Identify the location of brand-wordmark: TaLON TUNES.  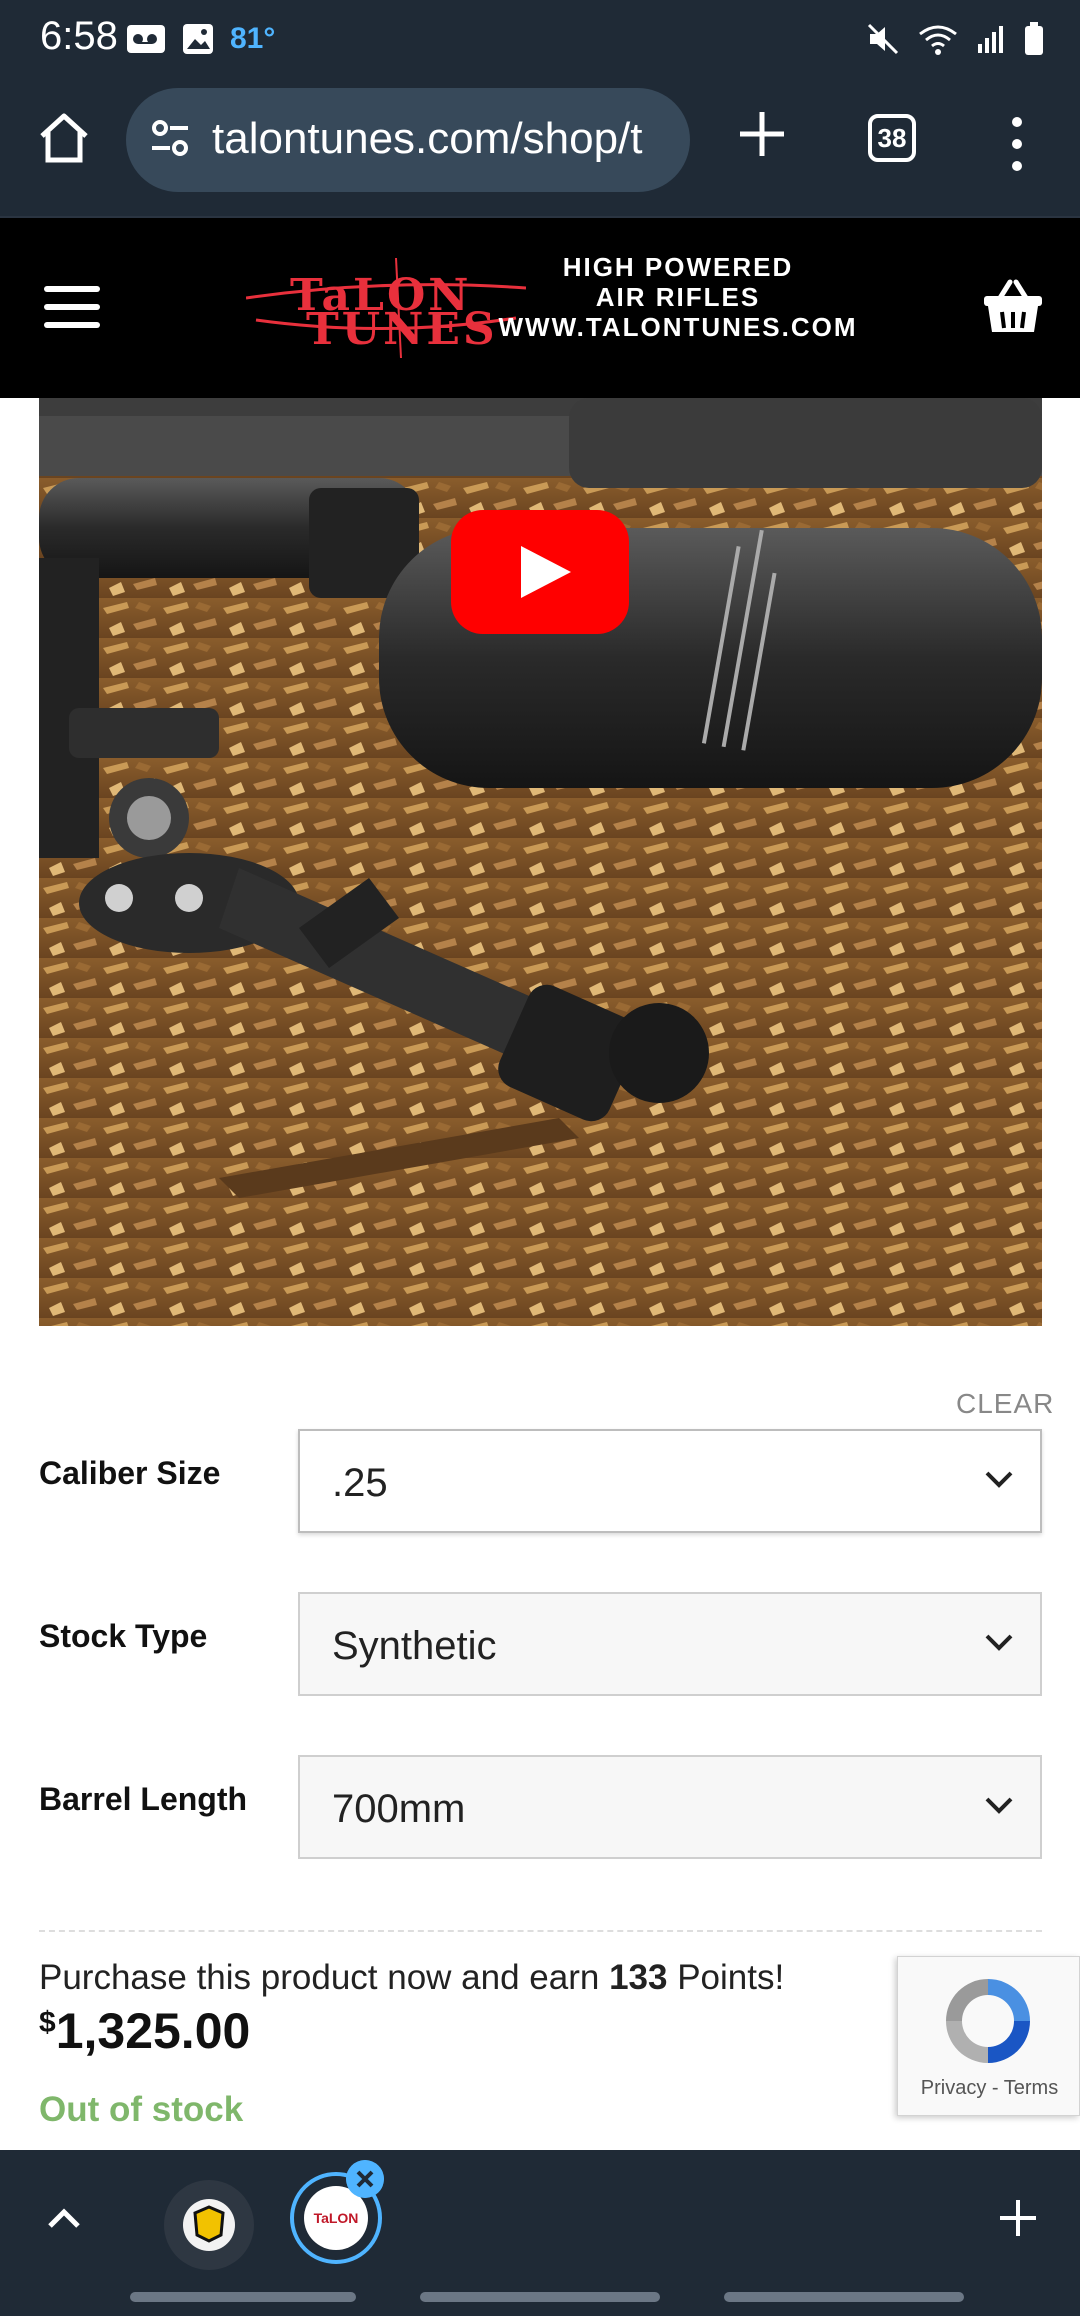
(386, 308).